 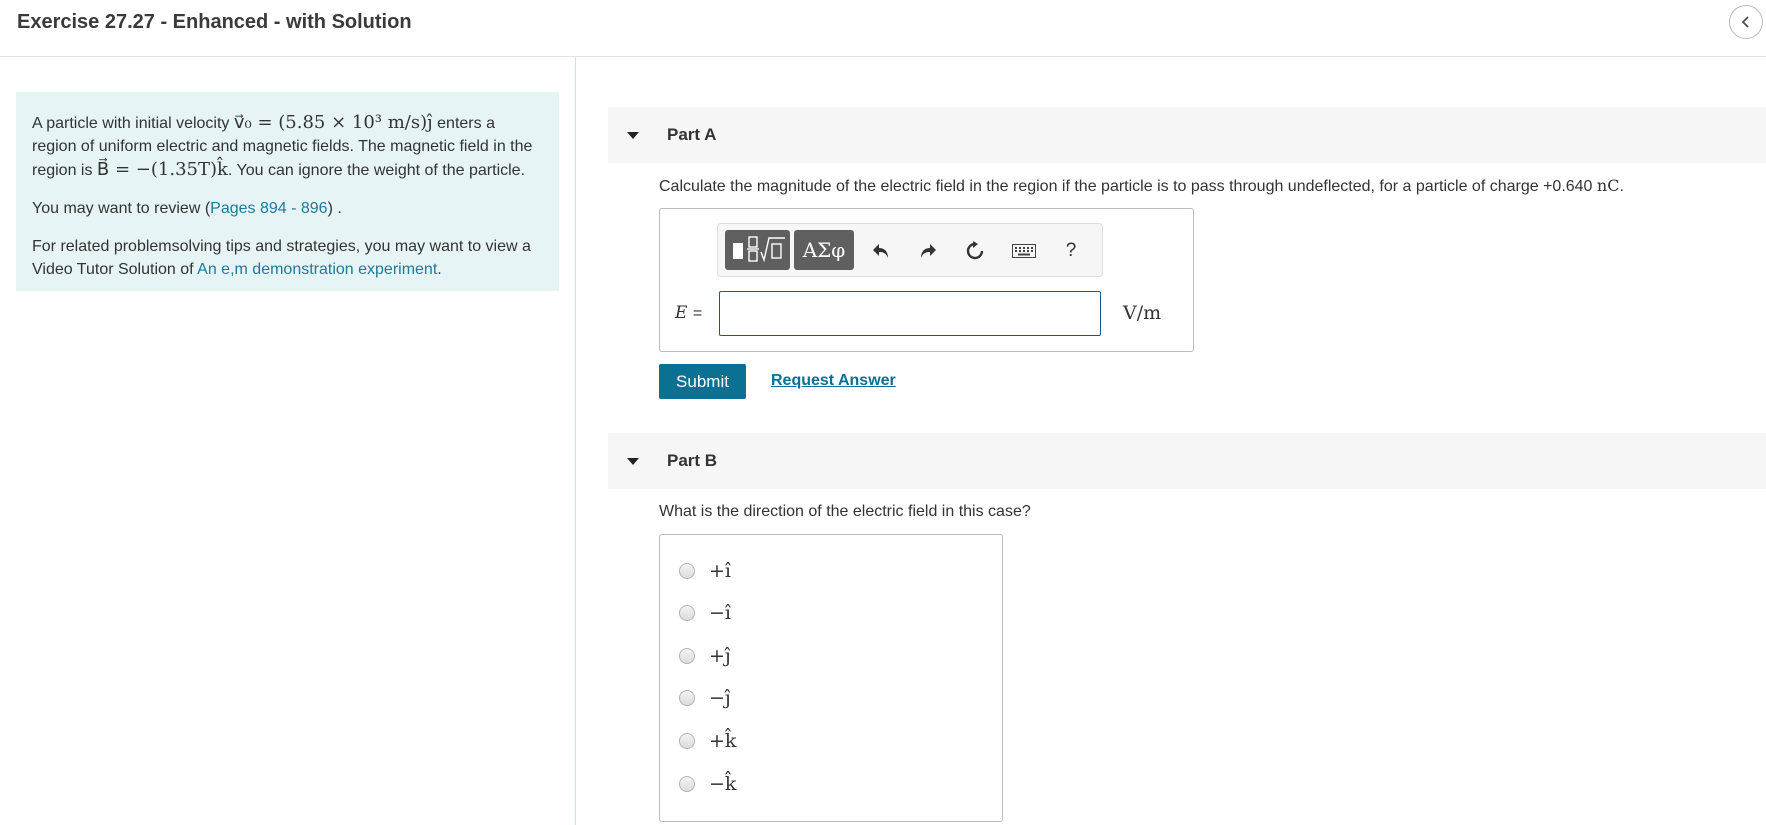 What do you see at coordinates (121, 208) in the screenshot?
I see `review-text: You may want to review (` at bounding box center [121, 208].